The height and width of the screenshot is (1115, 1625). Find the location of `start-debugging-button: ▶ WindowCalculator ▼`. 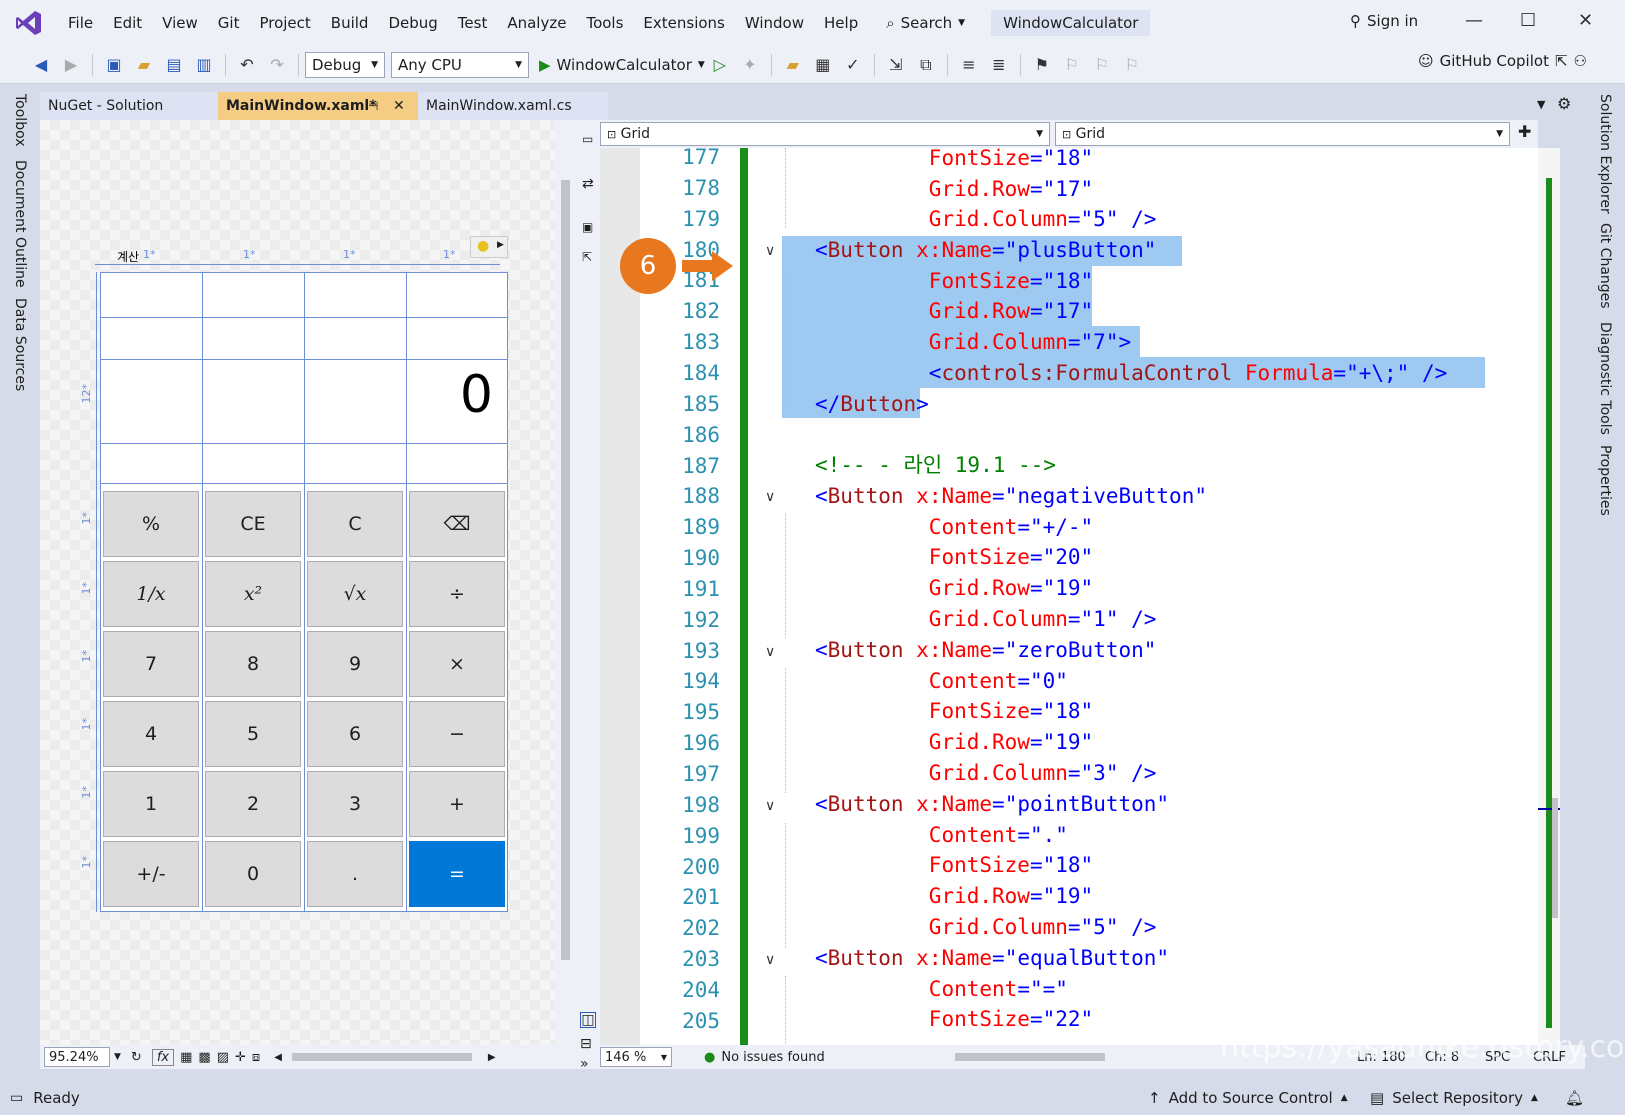

start-debugging-button: ▶ WindowCalculator ▼ is located at coordinates (622, 65).